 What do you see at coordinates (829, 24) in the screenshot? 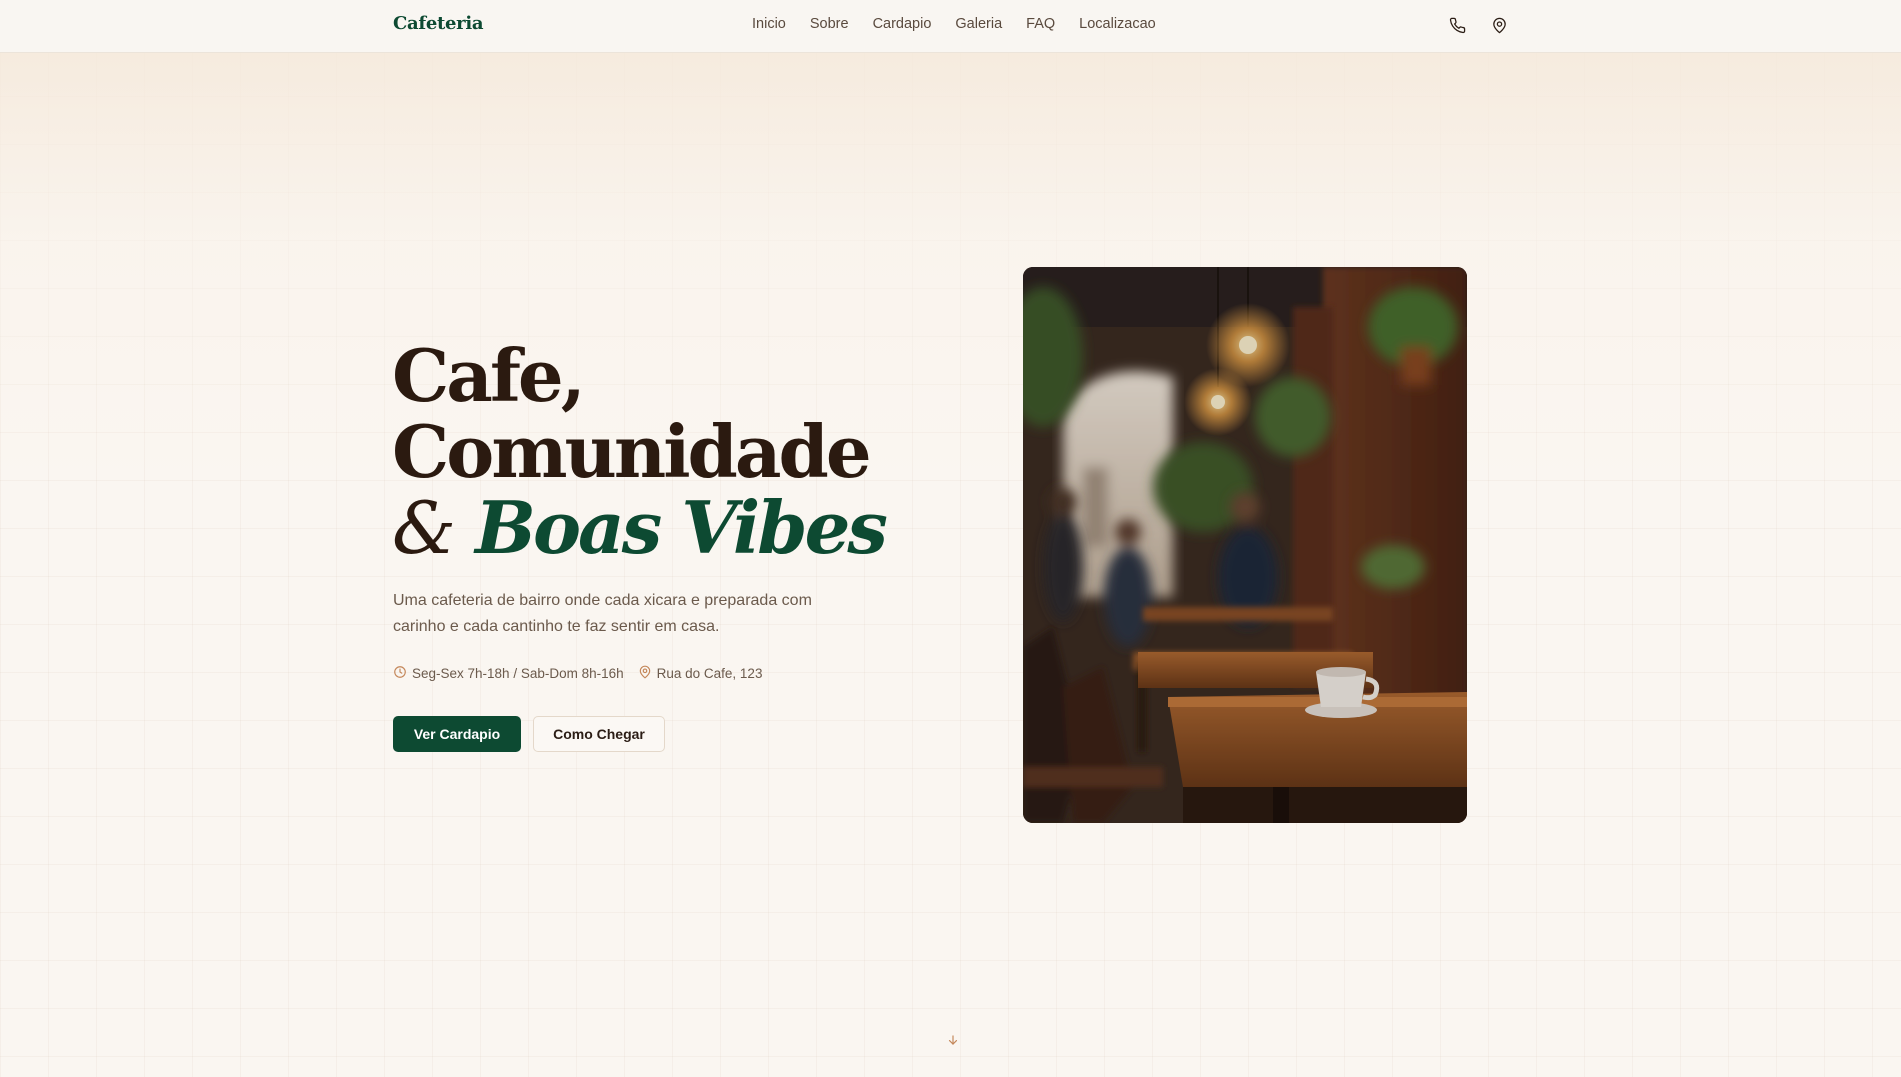
I see `nav-link-sobre: Sobre` at bounding box center [829, 24].